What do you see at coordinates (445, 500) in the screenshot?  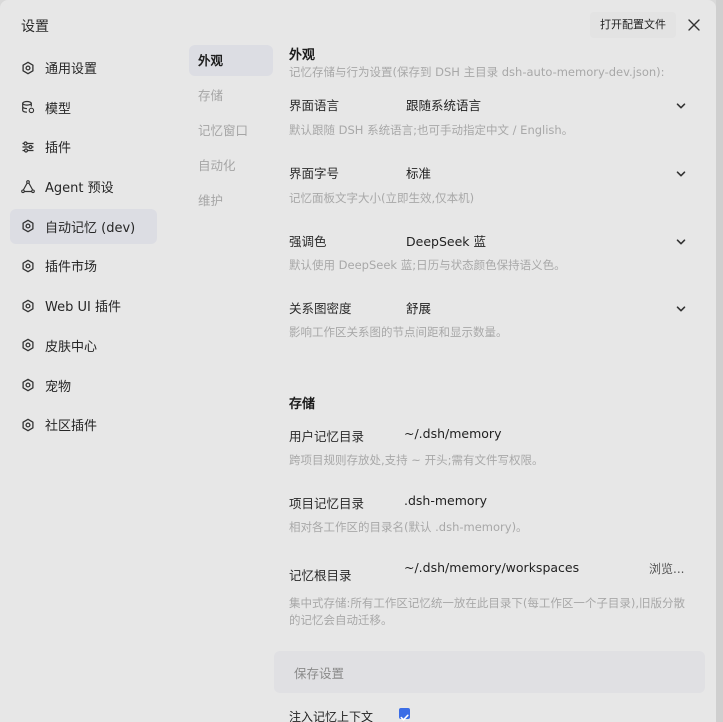 I see `project-memory-dir-input: .dsh-memory` at bounding box center [445, 500].